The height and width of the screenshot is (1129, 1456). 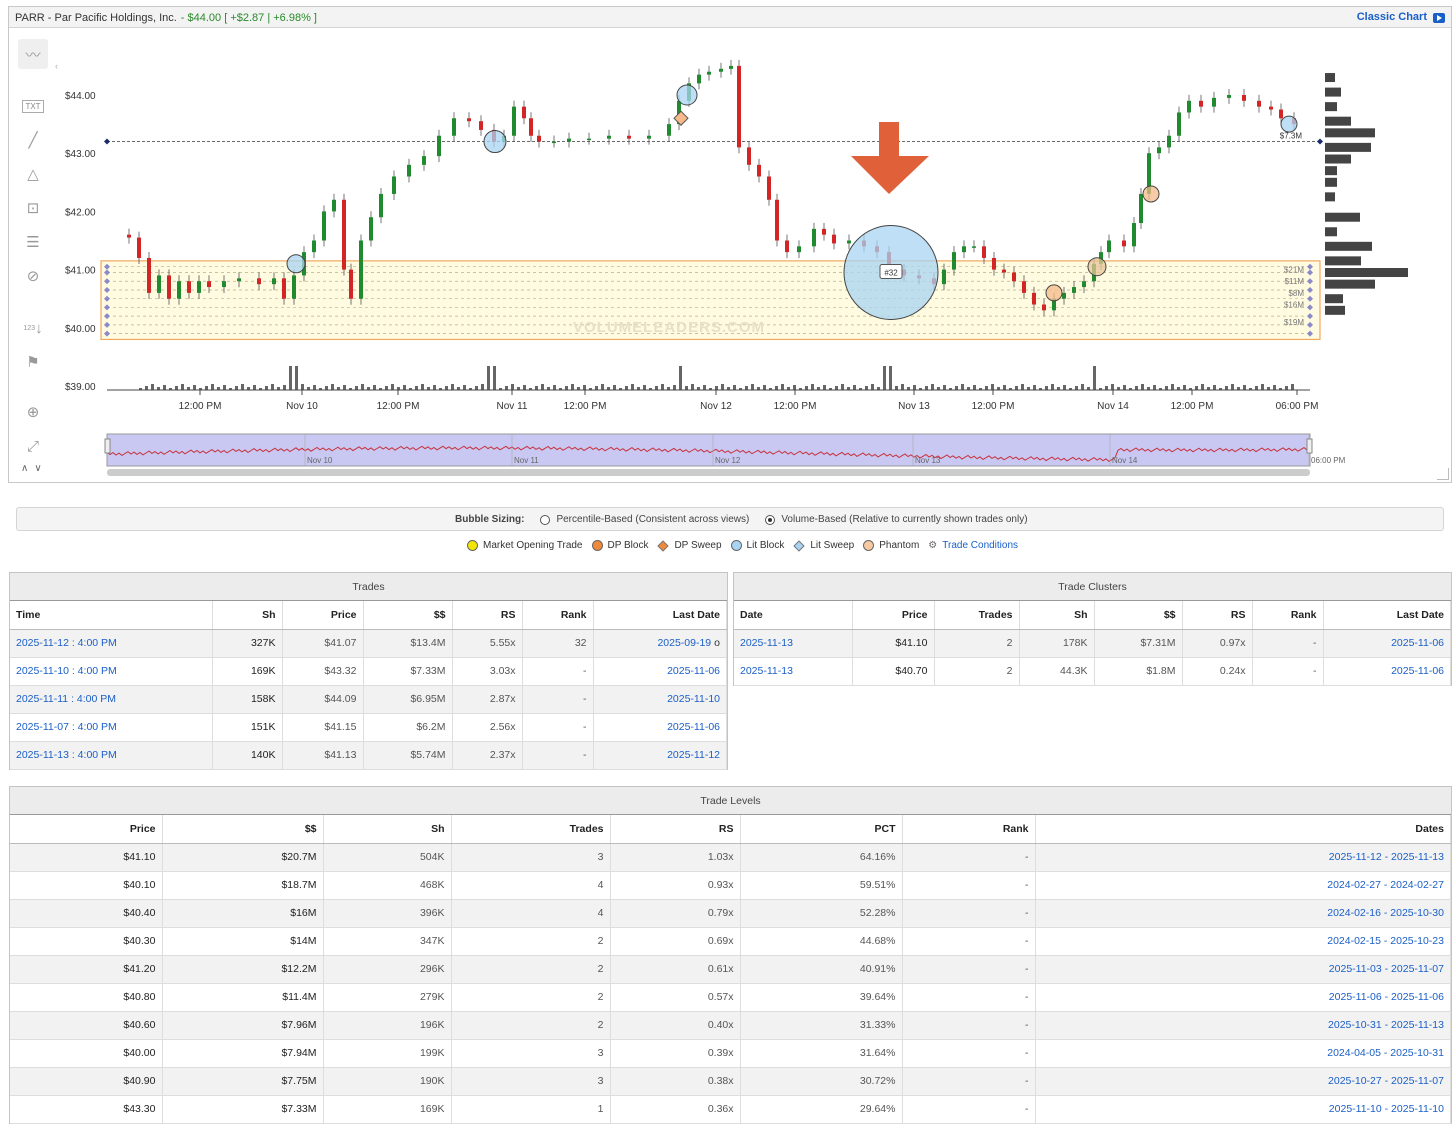 I want to click on trades-cell: 2025-11-11 : 4:00 PM, so click(x=111, y=699).